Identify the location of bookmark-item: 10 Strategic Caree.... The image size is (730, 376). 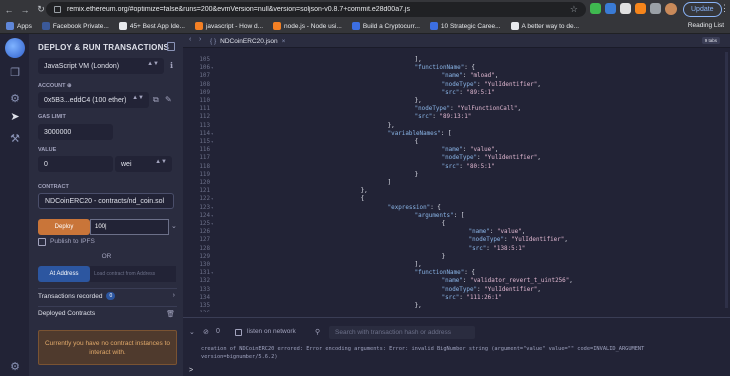
(465, 26).